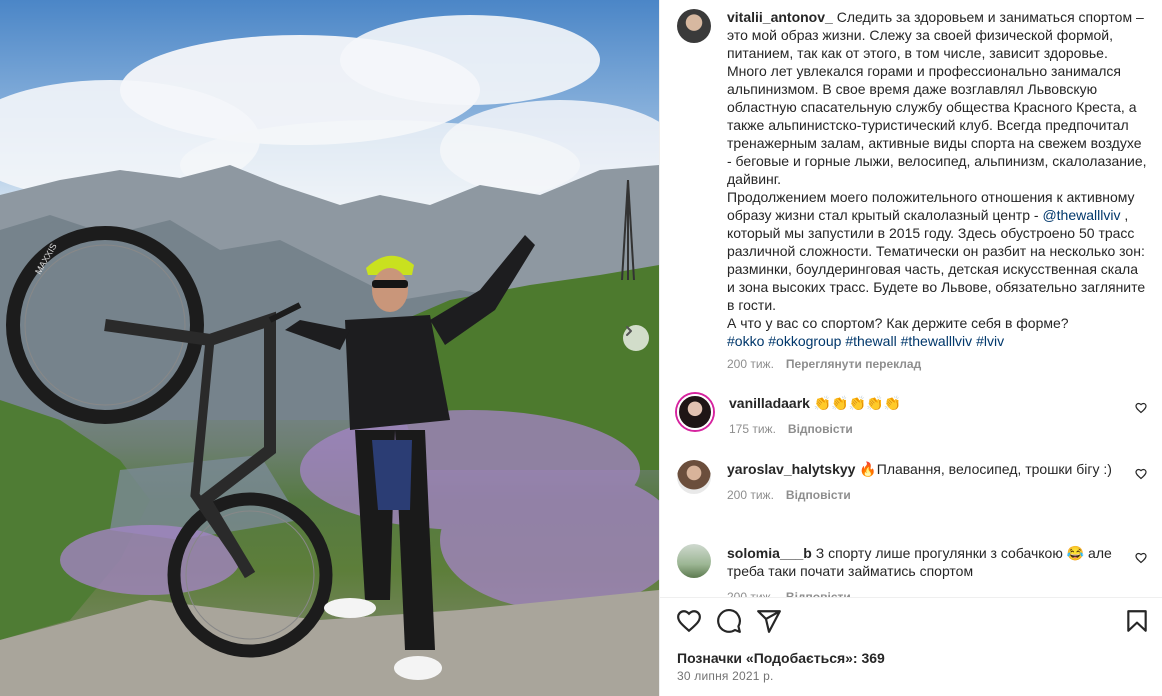 This screenshot has width=1162, height=696. I want to click on commenter-username: yaroslav_halytskyy, so click(791, 469).